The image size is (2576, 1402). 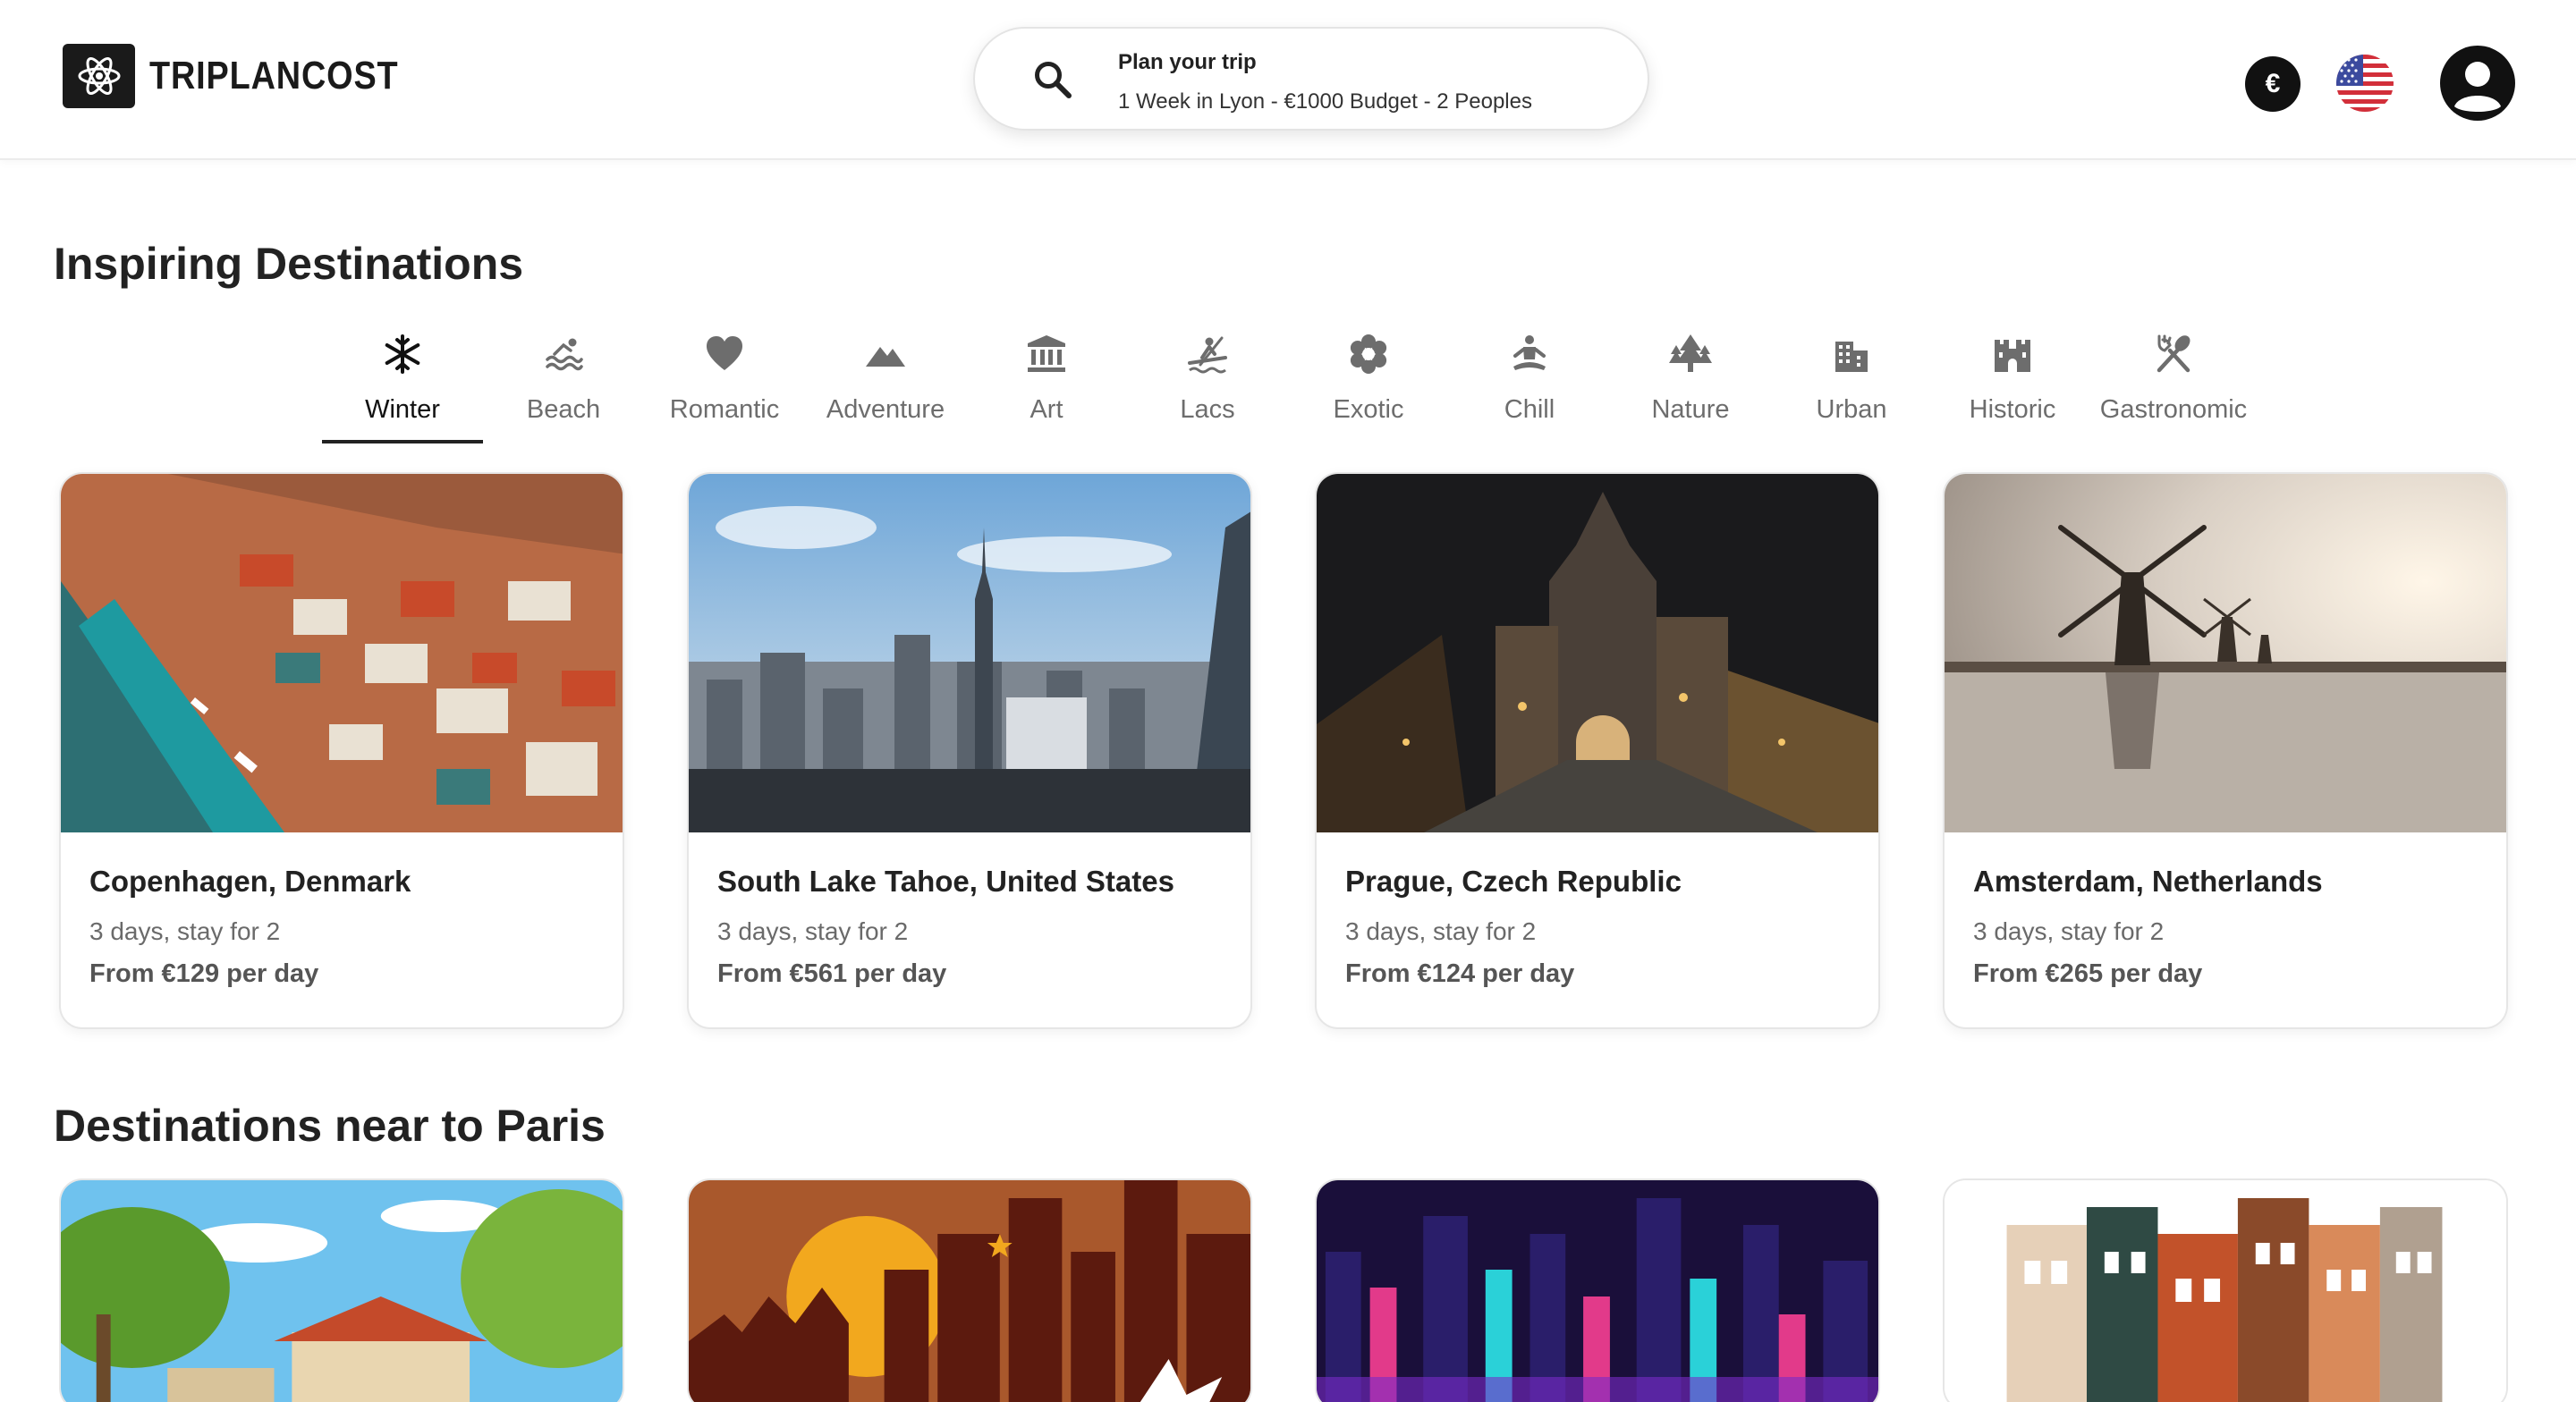 What do you see at coordinates (1207, 409) in the screenshot?
I see `tab-label: Lacs` at bounding box center [1207, 409].